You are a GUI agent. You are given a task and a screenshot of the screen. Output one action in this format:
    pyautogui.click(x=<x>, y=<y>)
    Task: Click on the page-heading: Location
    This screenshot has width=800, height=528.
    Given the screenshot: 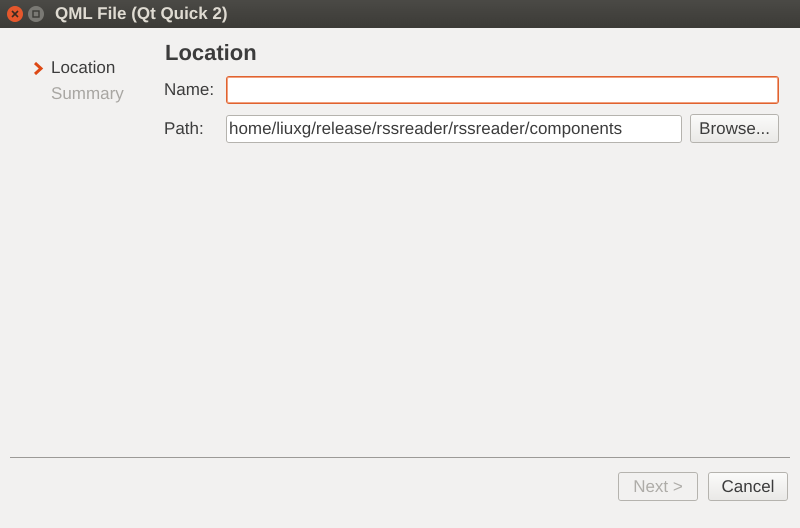 What is the action you would take?
    pyautogui.click(x=211, y=53)
    